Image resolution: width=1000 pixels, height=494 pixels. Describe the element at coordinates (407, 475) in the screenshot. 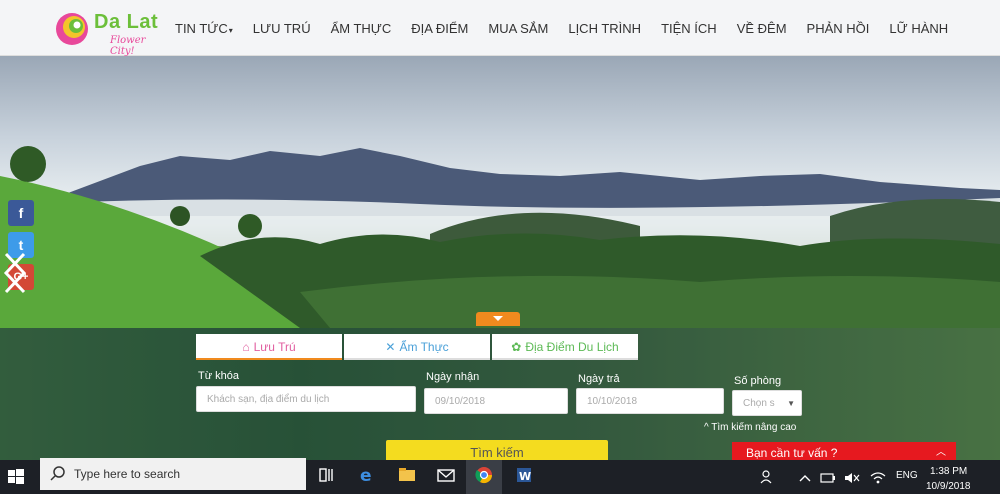

I see `file-explorer-icon` at that location.